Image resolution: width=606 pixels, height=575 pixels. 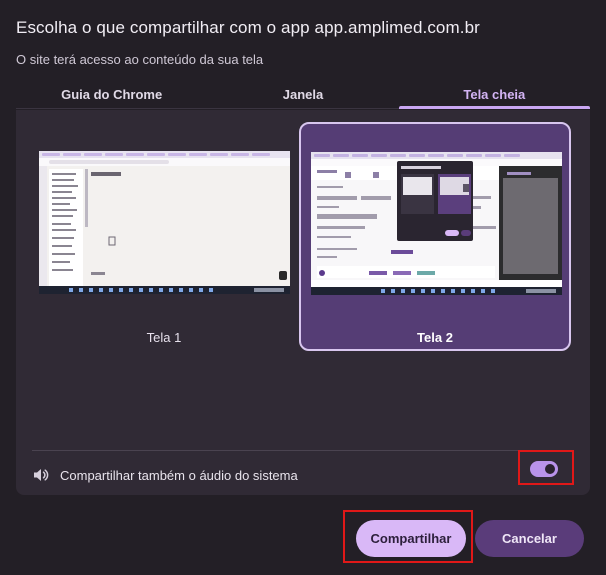 I want to click on tab-chrome-tab: Guia do Chrome, so click(x=111, y=95).